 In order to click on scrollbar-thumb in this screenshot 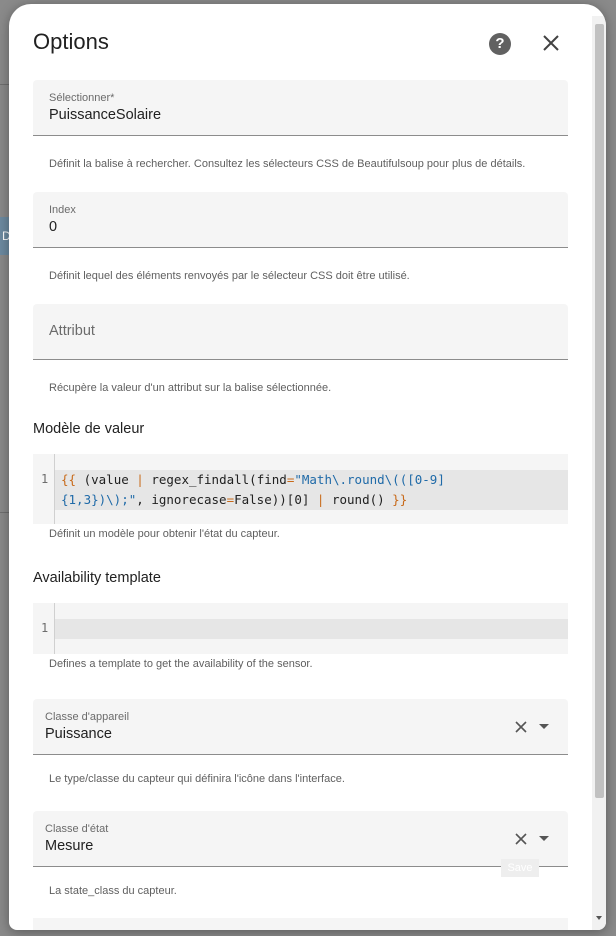, I will do `click(599, 411)`.